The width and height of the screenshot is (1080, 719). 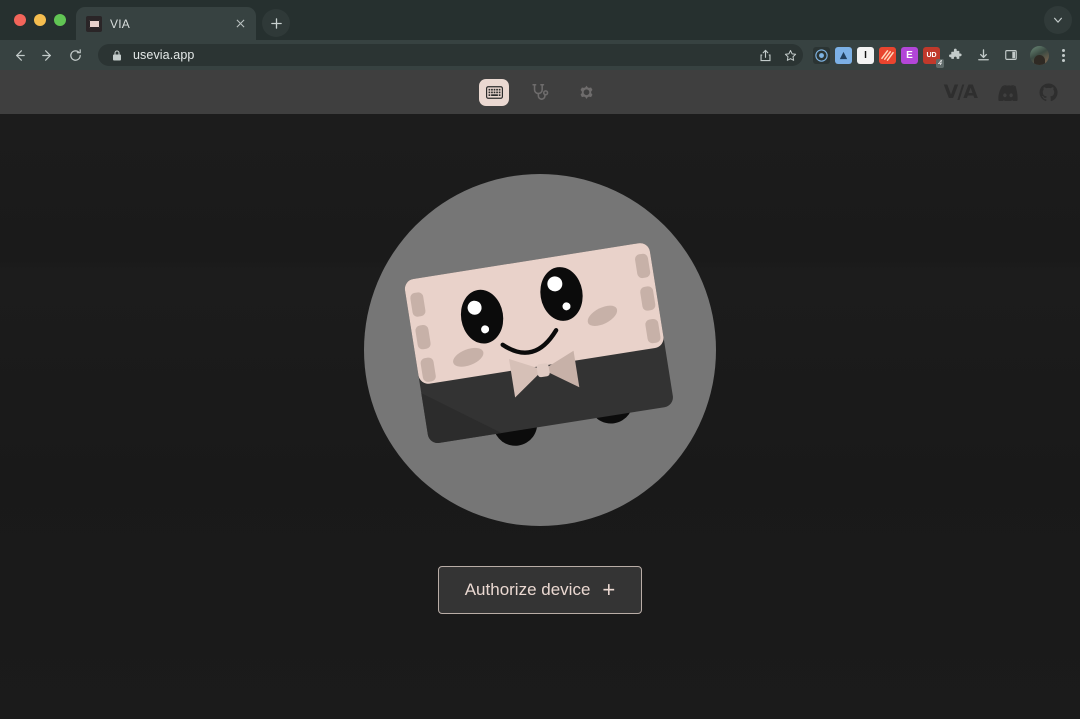 What do you see at coordinates (843, 55) in the screenshot?
I see `blue-extension-icon` at bounding box center [843, 55].